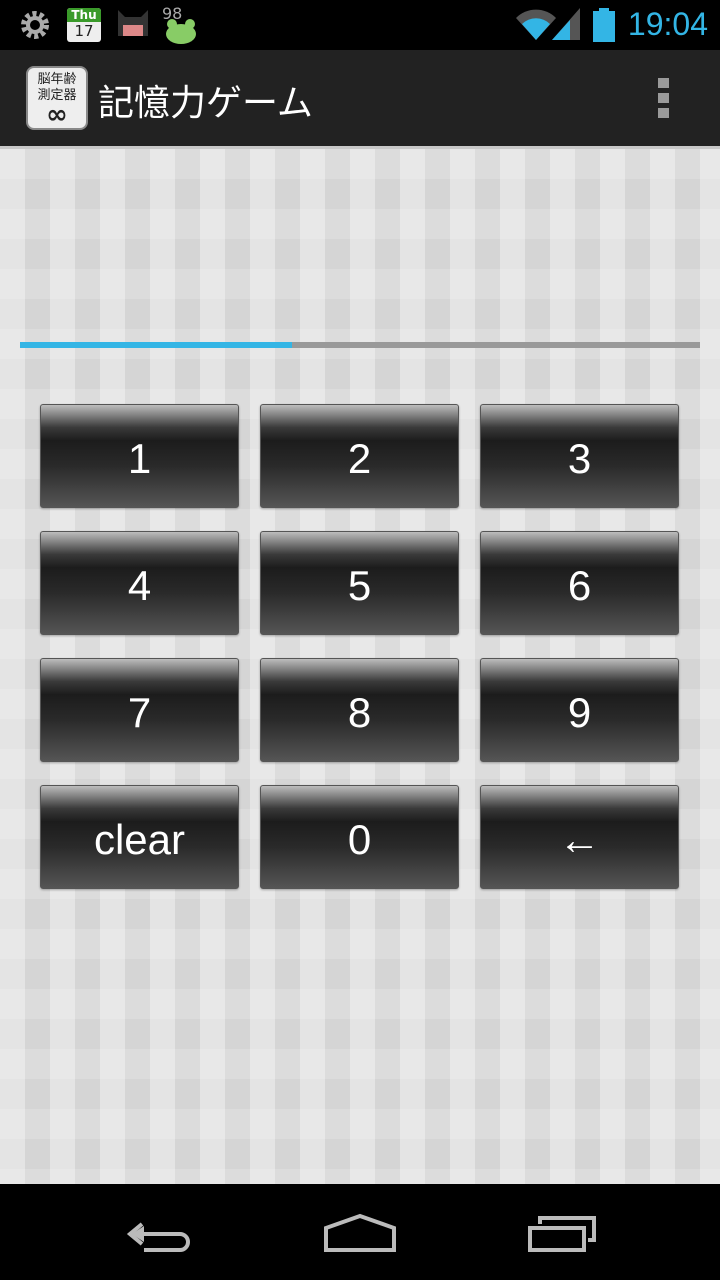  Describe the element at coordinates (359, 456) in the screenshot. I see `key-2: 2` at that location.